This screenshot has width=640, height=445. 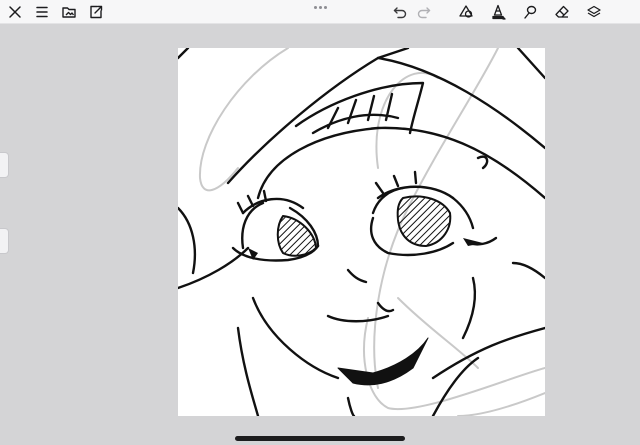 What do you see at coordinates (530, 12) in the screenshot?
I see `lasso-selection-icon` at bounding box center [530, 12].